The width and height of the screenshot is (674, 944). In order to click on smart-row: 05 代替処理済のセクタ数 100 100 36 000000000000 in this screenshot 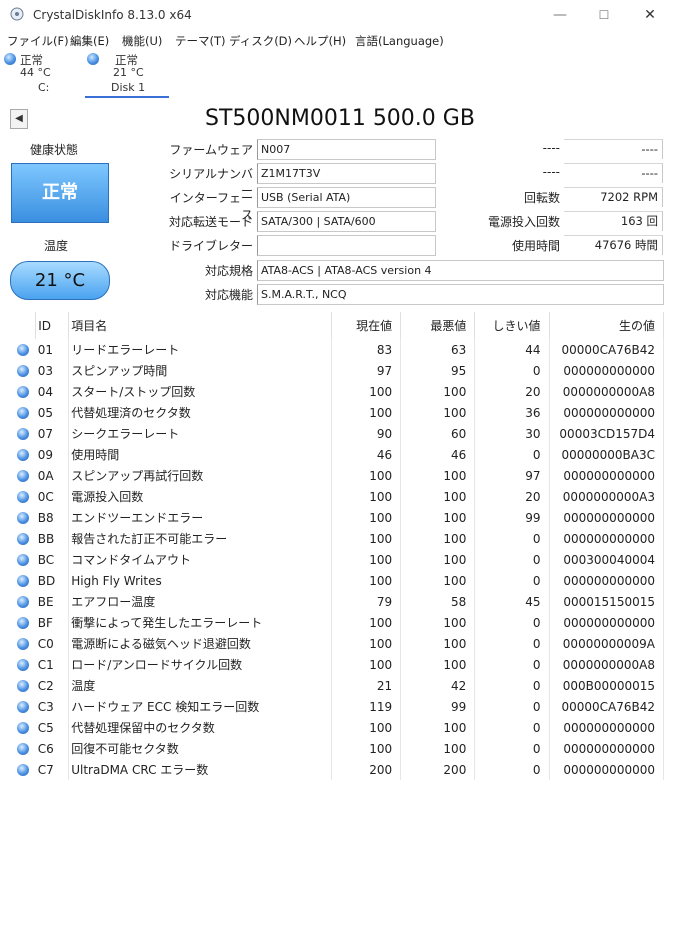, I will do `click(338, 412)`.